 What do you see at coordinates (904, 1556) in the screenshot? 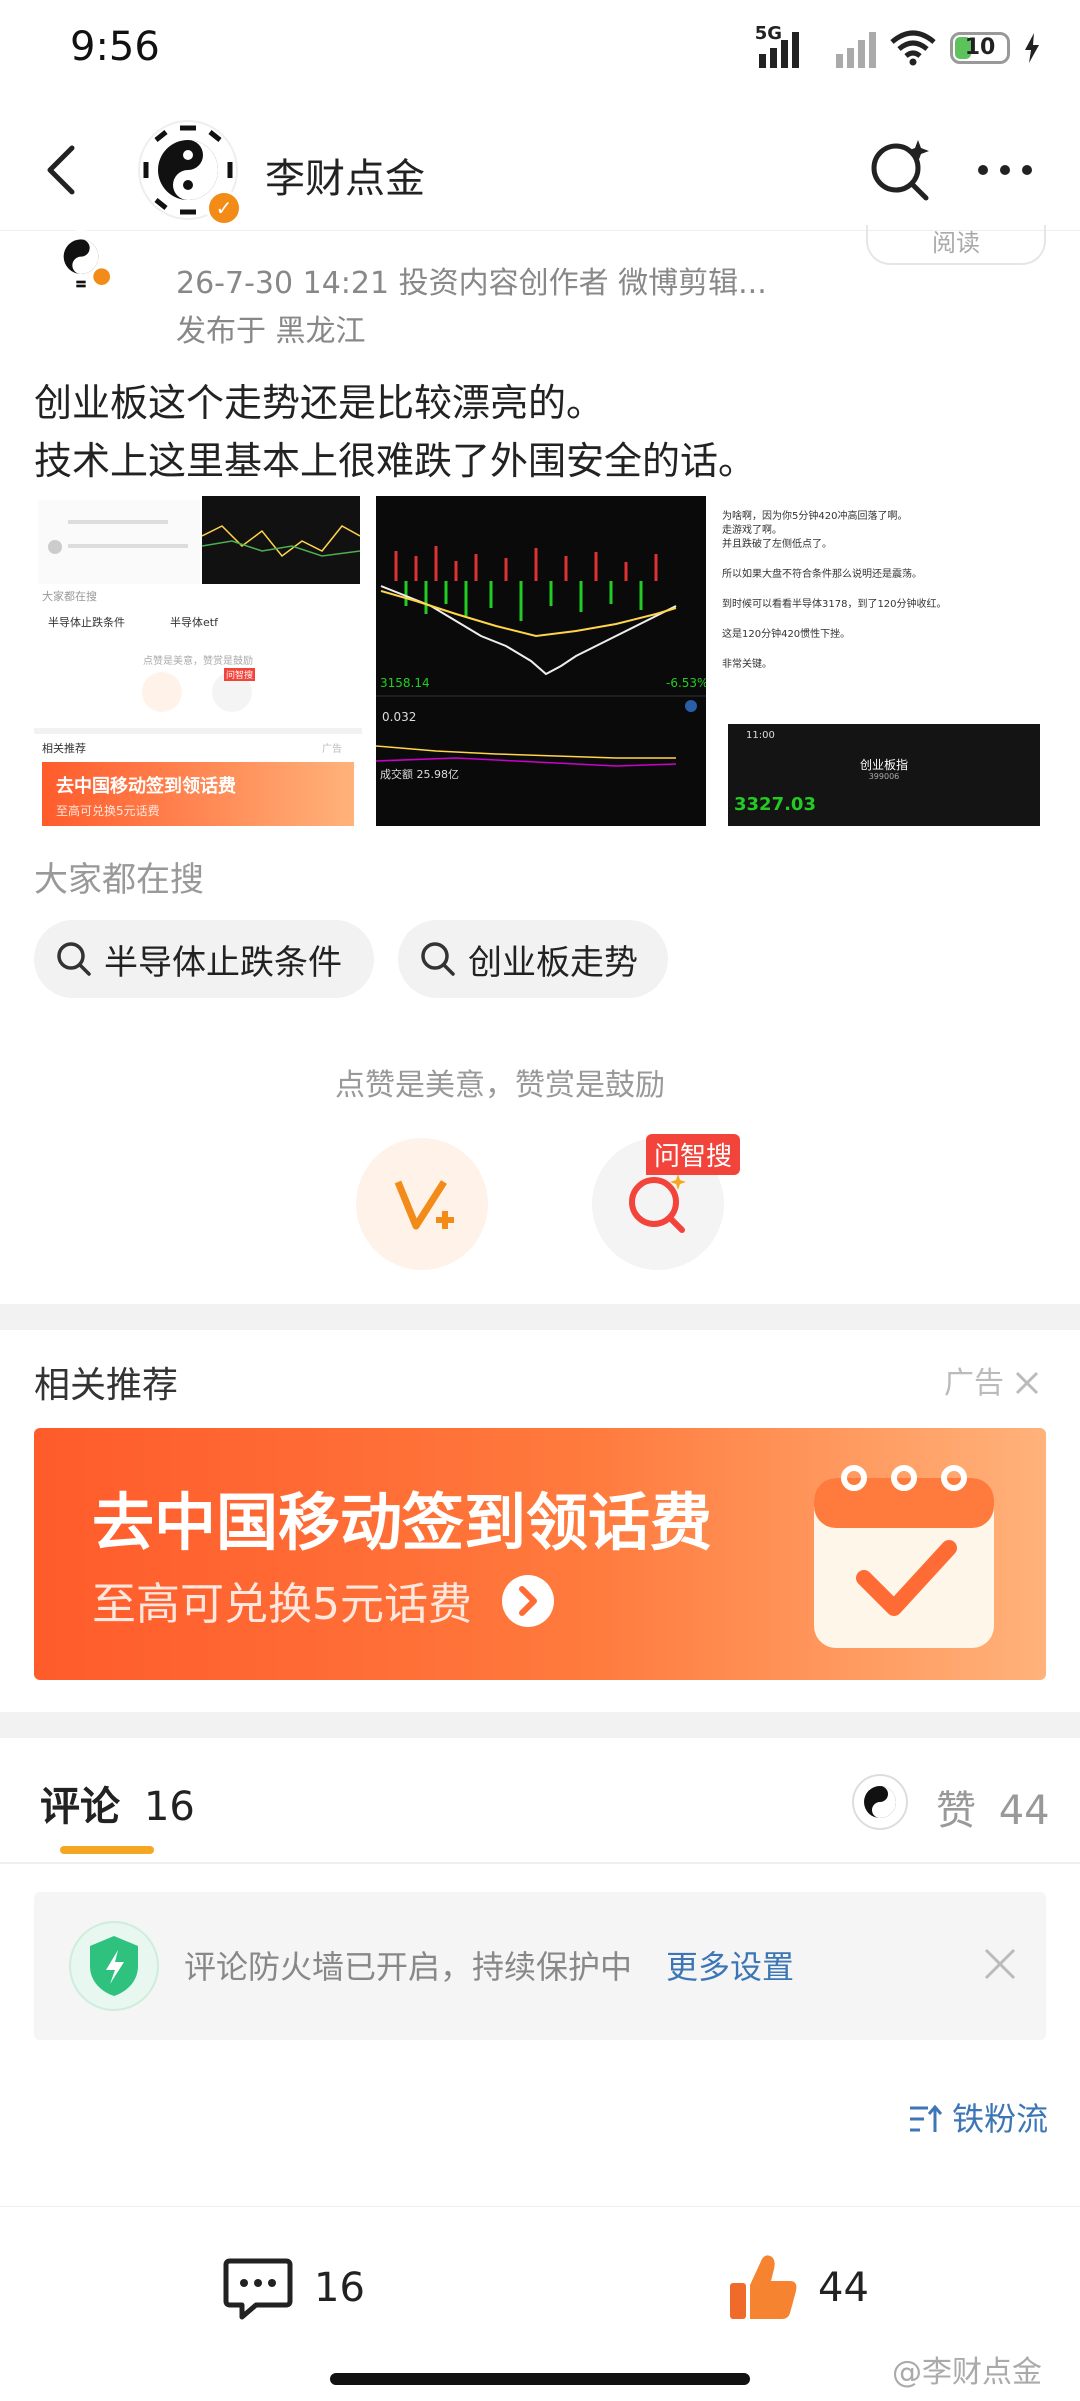
I see `calendar-check-icon` at bounding box center [904, 1556].